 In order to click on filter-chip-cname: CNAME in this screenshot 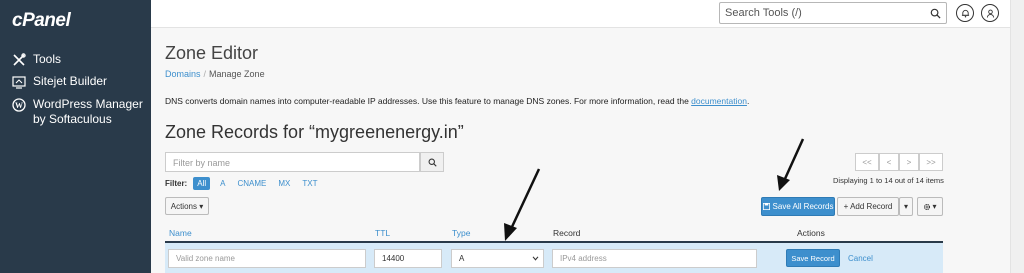, I will do `click(251, 183)`.